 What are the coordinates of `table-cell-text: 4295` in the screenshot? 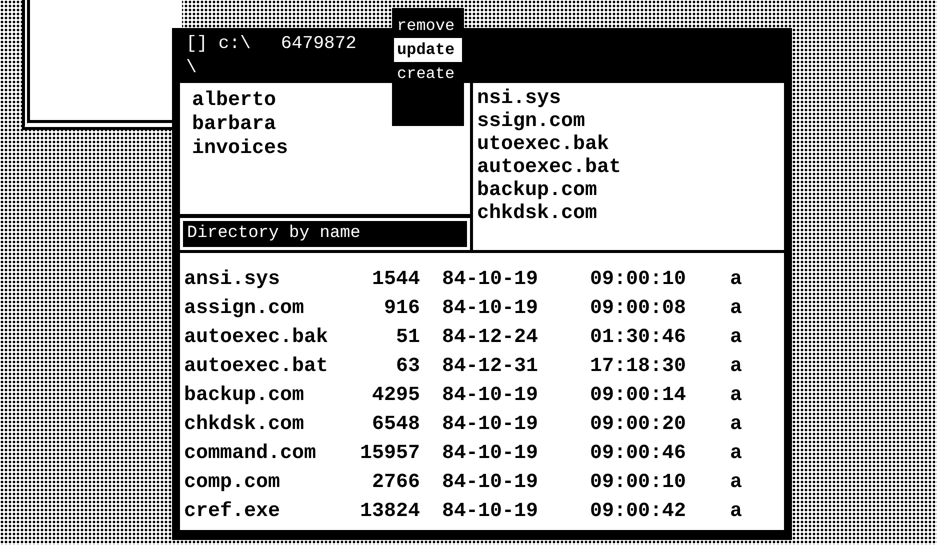 It's located at (395, 396).